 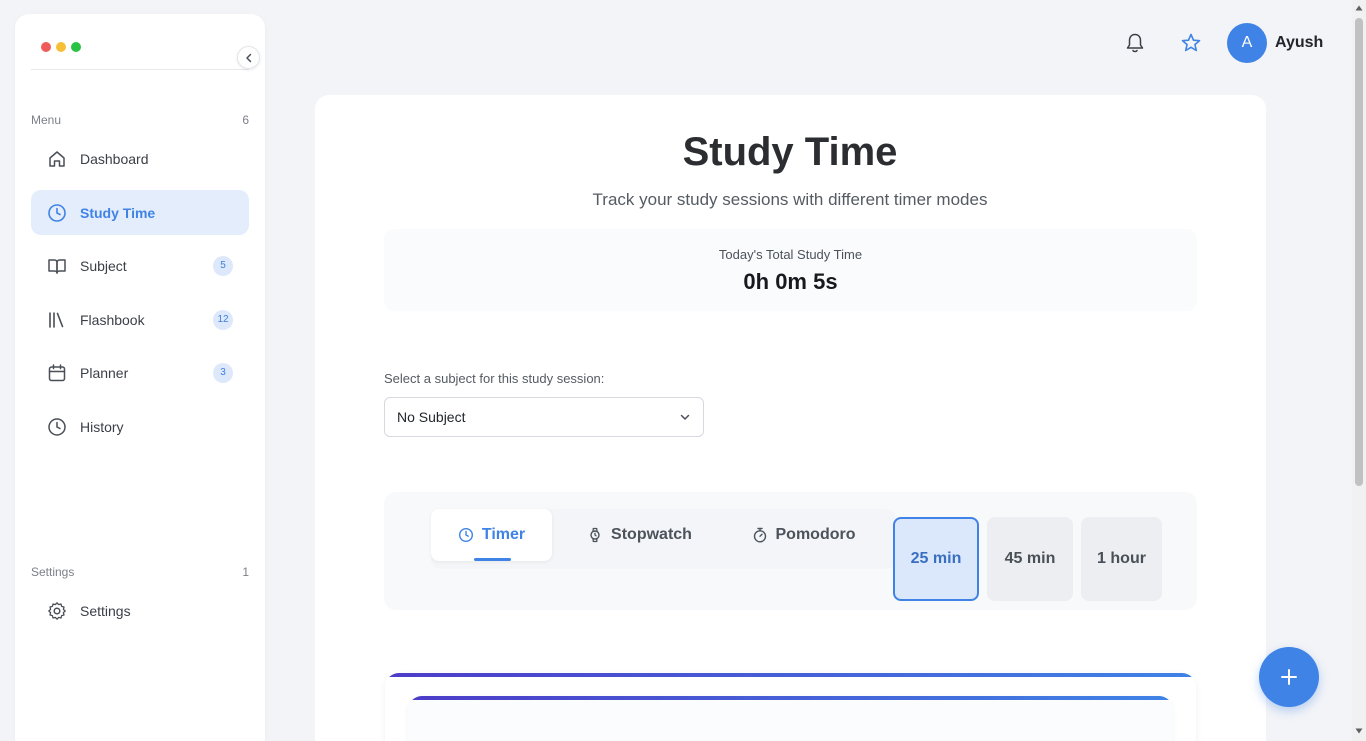 I want to click on total-value: 0h 0m 5s, so click(x=790, y=281).